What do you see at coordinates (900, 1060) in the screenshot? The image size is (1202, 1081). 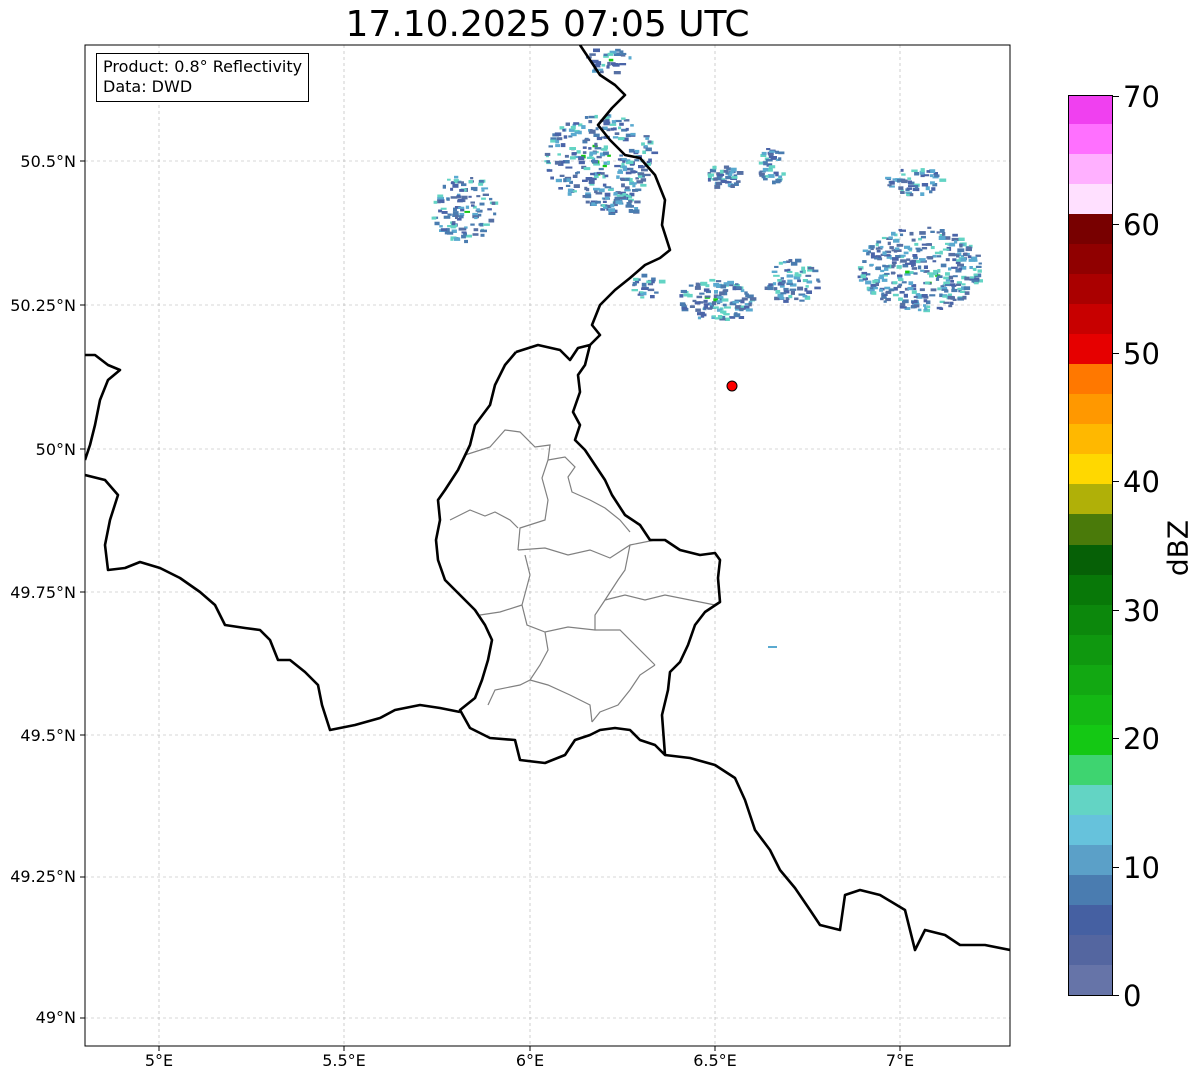 I see `lon-label-7: 7°E` at bounding box center [900, 1060].